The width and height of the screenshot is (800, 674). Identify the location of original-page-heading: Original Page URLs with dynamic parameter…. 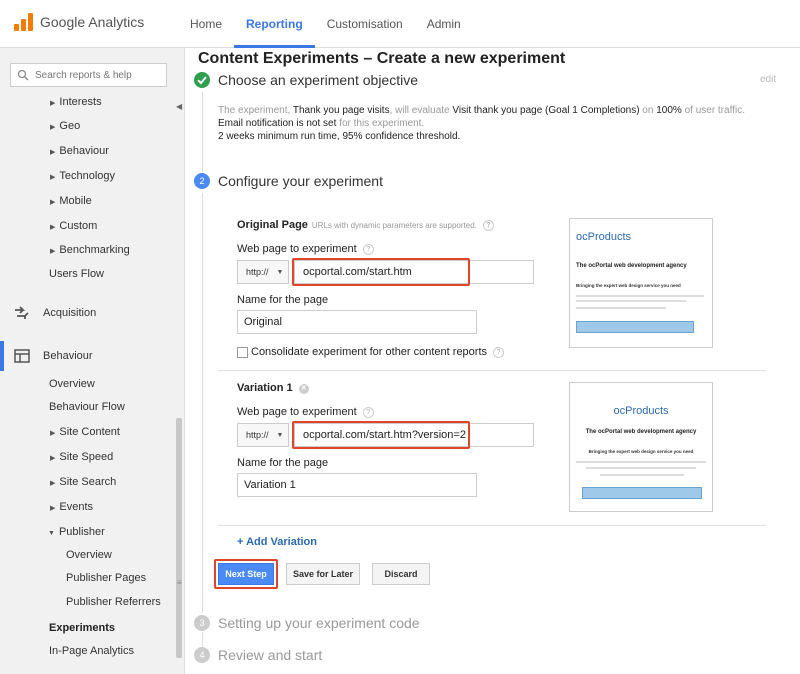
(365, 225).